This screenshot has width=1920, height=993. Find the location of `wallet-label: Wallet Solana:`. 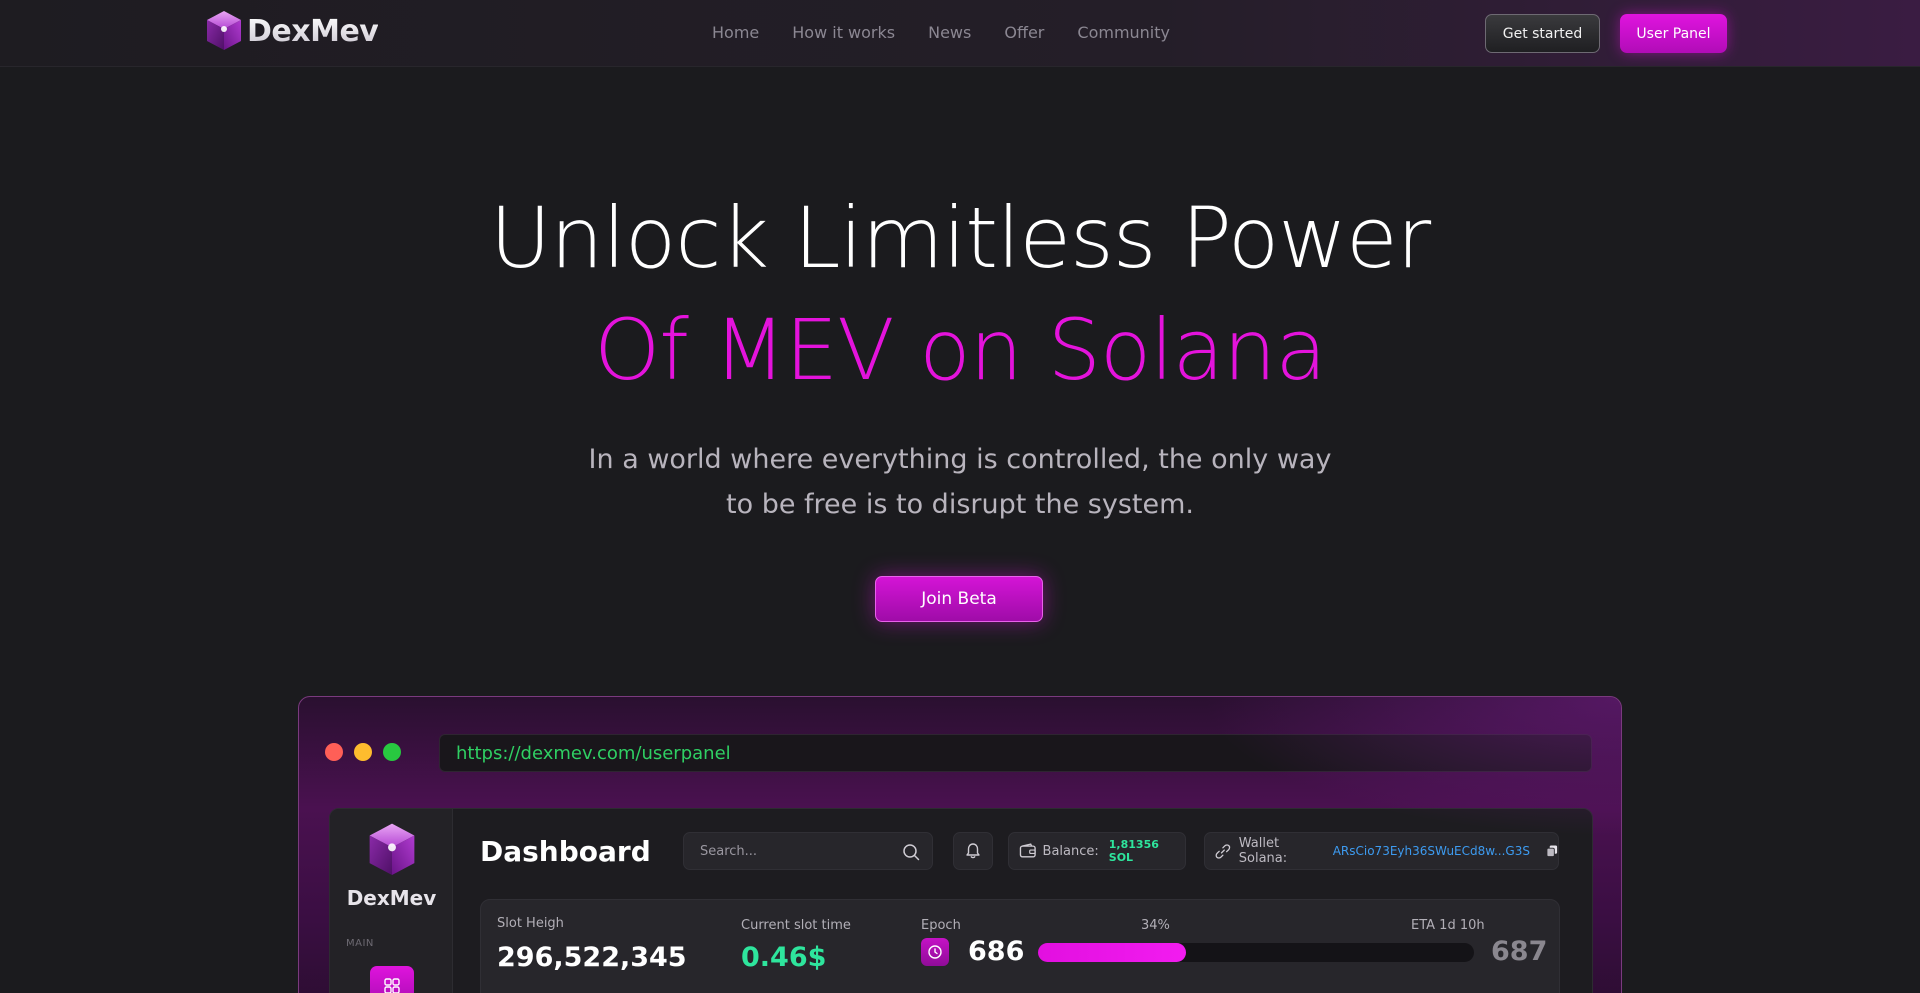

wallet-label: Wallet Solana: is located at coordinates (1263, 851).